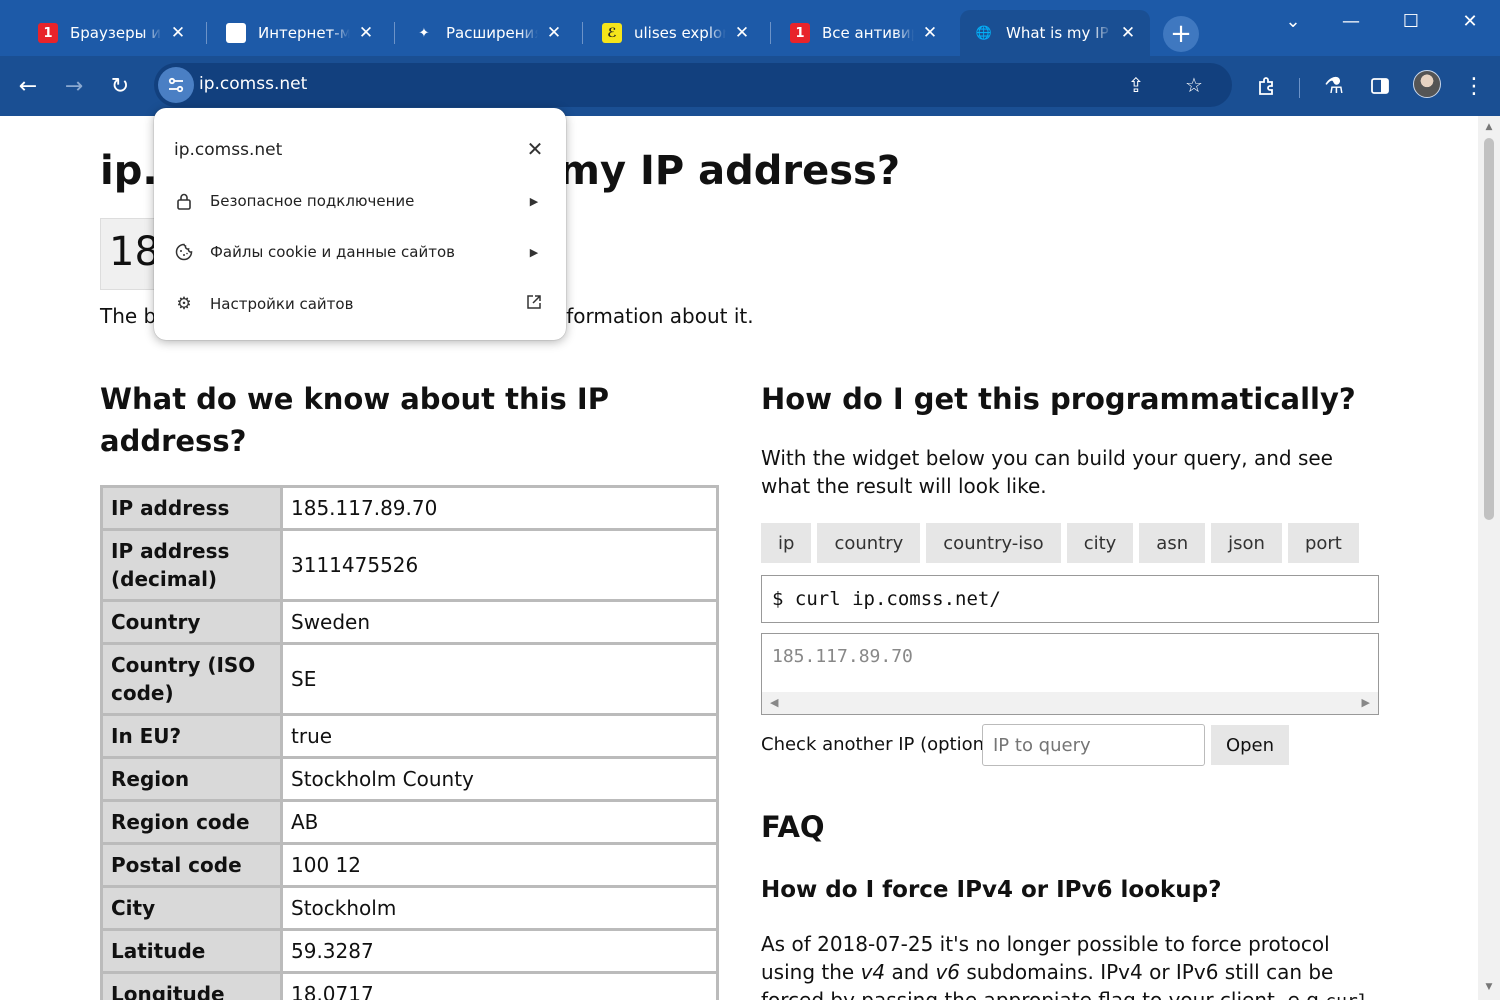 This screenshot has width=1500, height=1000. I want to click on info-key: Longitude, so click(191, 985).